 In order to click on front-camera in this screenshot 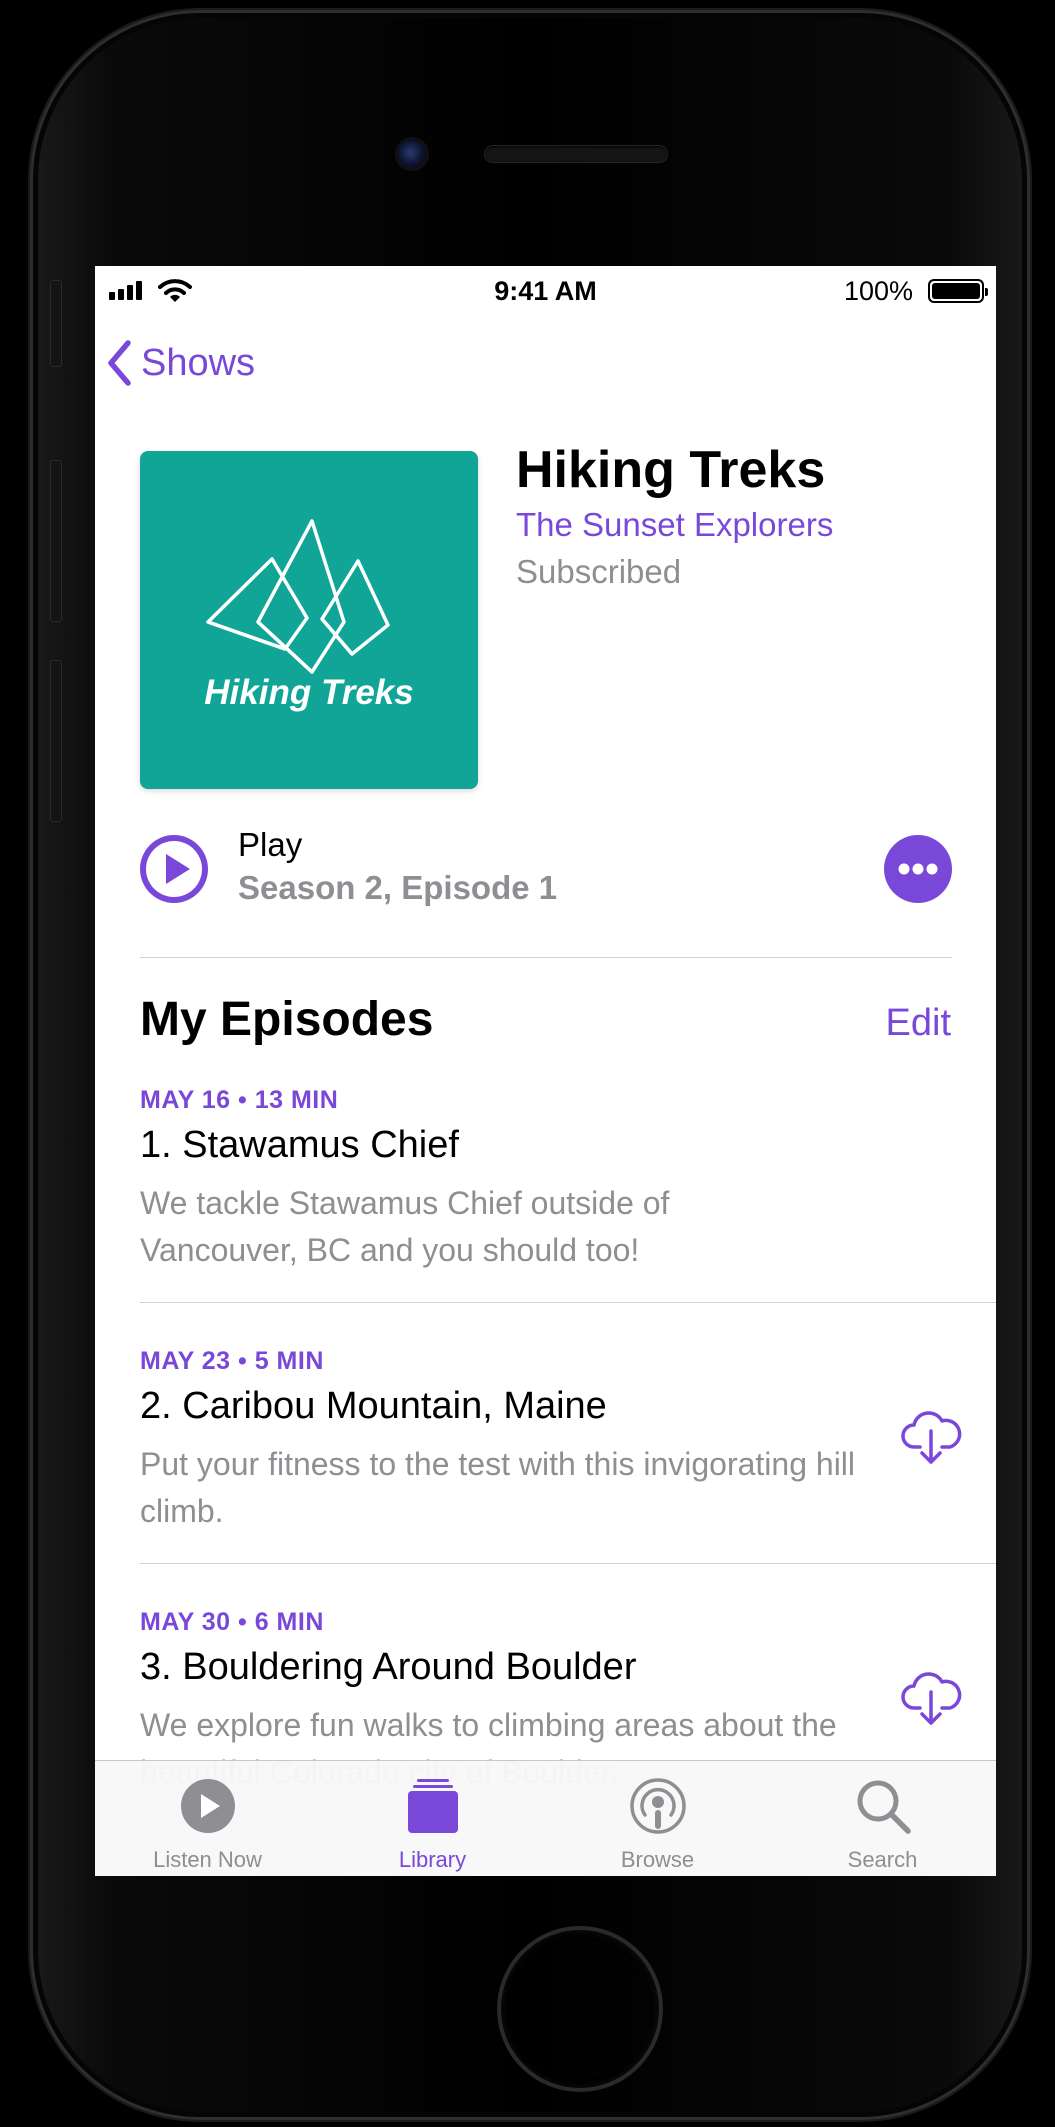, I will do `click(412, 154)`.